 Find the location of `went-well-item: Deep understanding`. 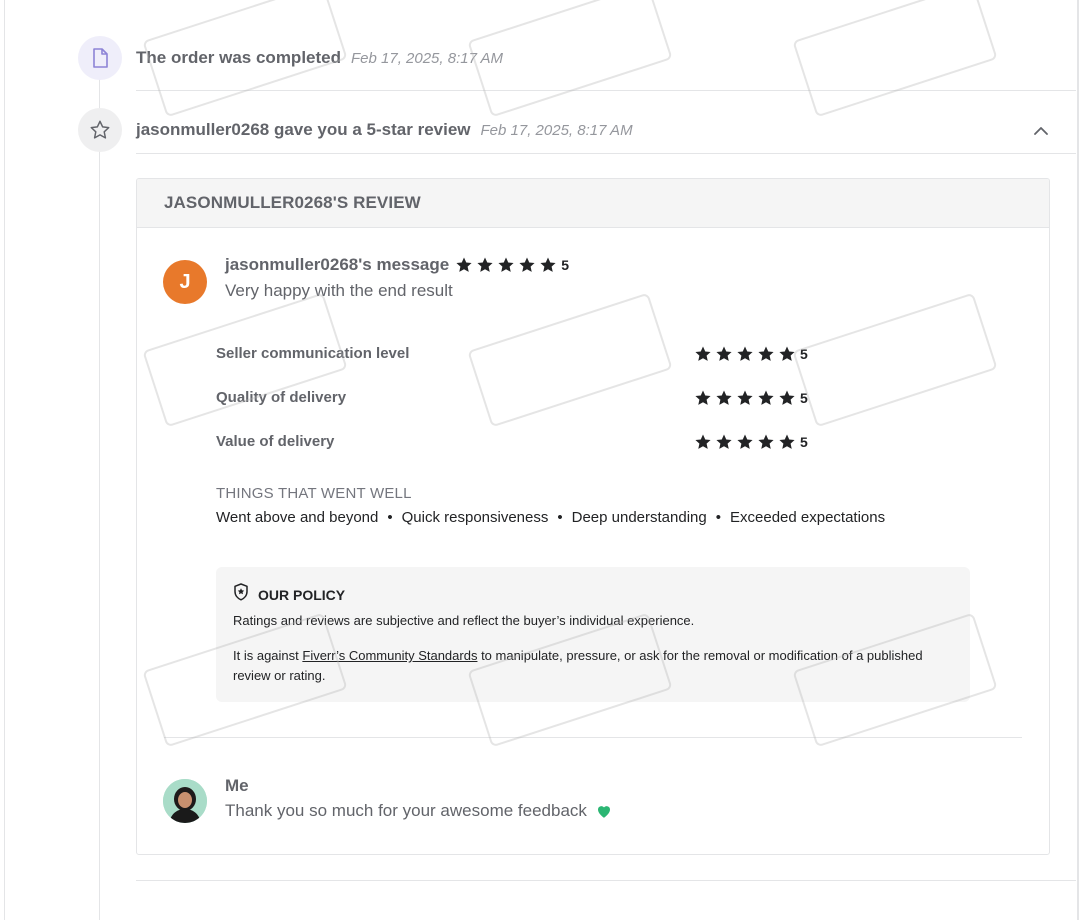

went-well-item: Deep understanding is located at coordinates (639, 517).